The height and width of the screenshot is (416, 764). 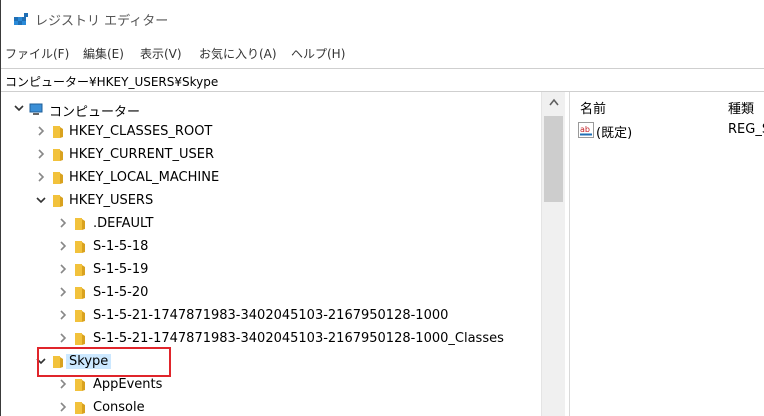 I want to click on address-path: コンピューター¥HKEY_USERS¥Skype, so click(x=111, y=81).